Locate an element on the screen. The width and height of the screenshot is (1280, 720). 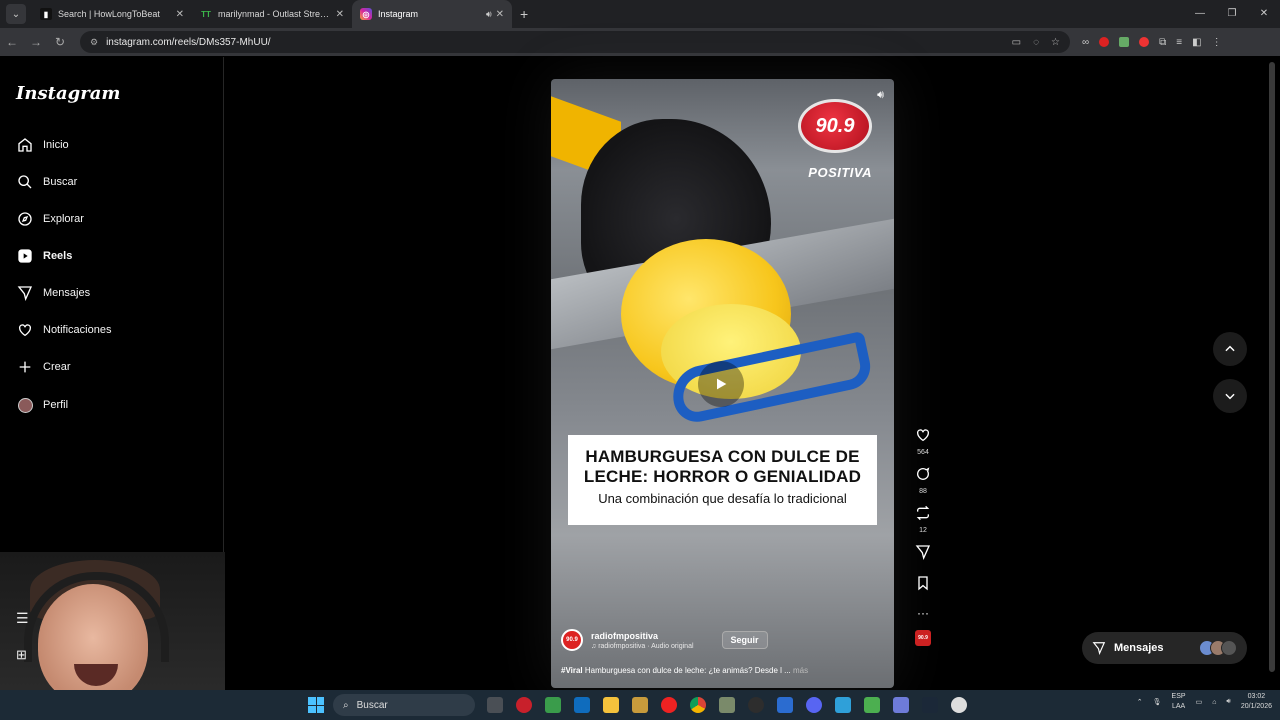
more-link: más is located at coordinates (800, 670).